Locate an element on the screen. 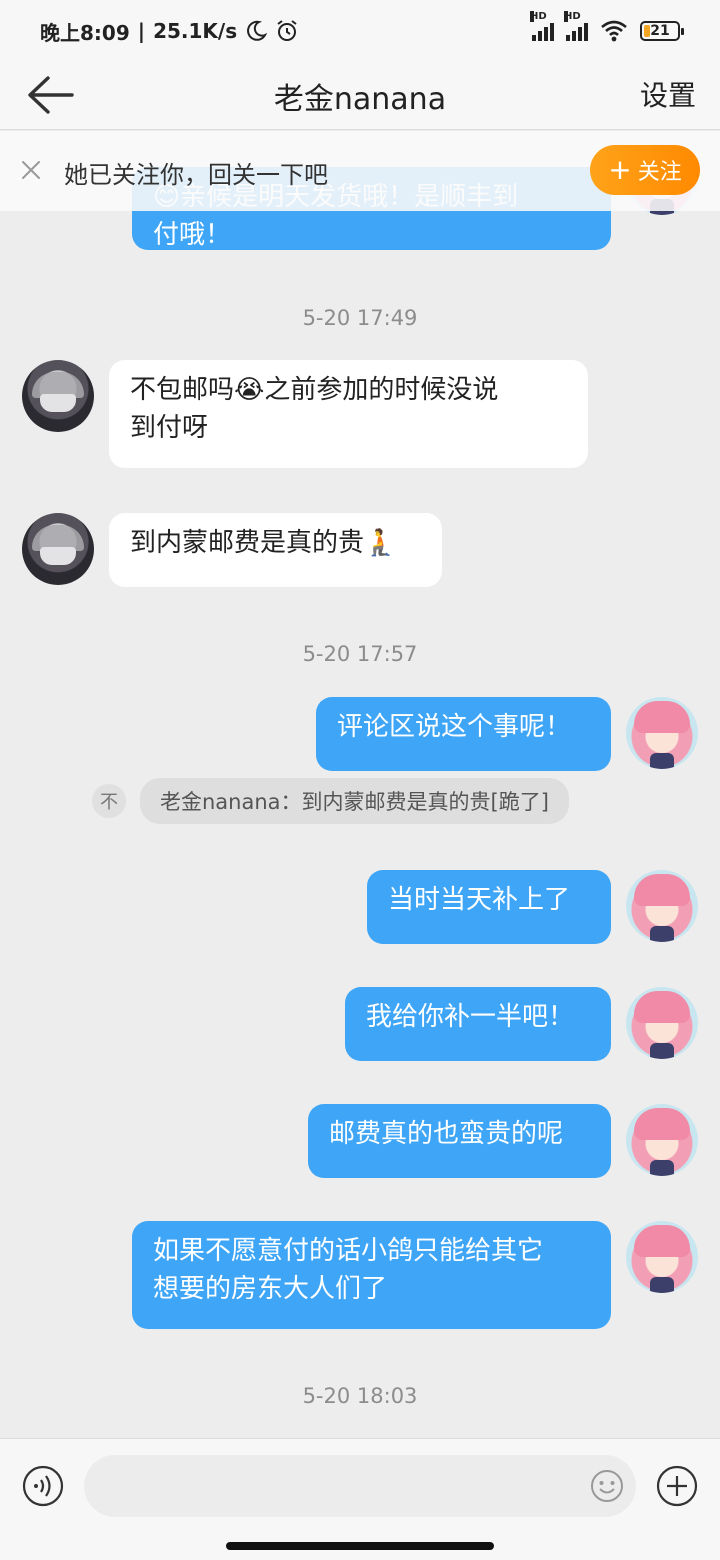 The width and height of the screenshot is (720, 1560). follow-button: + 关注 is located at coordinates (645, 170).